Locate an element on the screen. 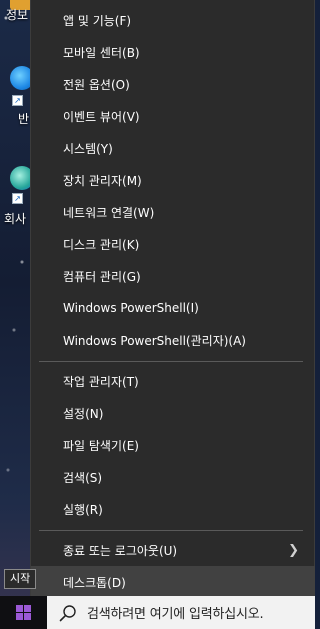 The image size is (320, 629). search-icon is located at coordinates (67, 612).